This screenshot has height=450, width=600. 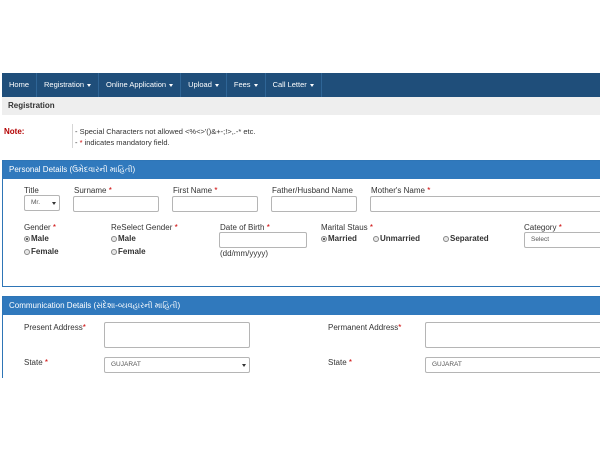 I want to click on mother-name-input, so click(x=485, y=204).